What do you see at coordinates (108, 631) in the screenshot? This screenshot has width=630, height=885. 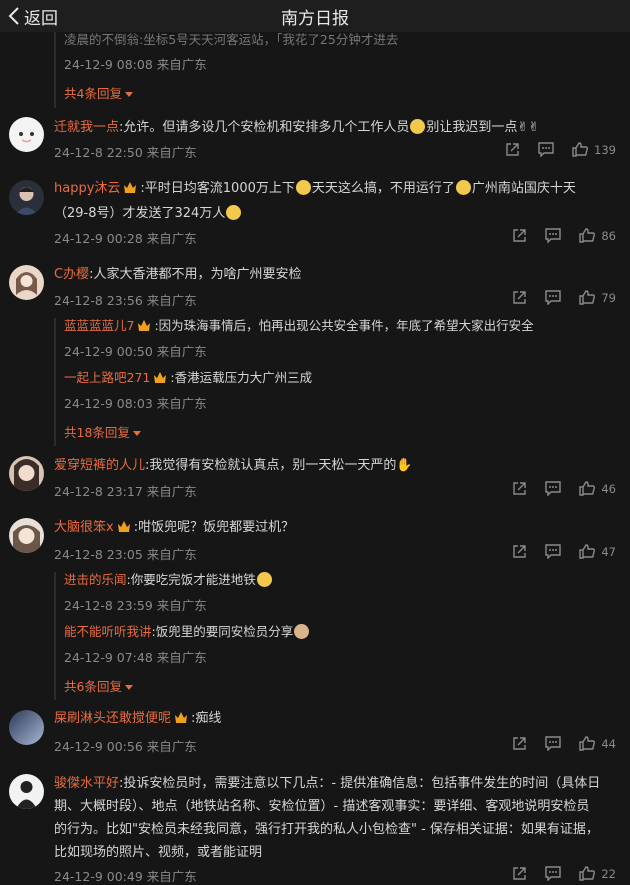 I see `reply-username: 能不能听听我讲` at bounding box center [108, 631].